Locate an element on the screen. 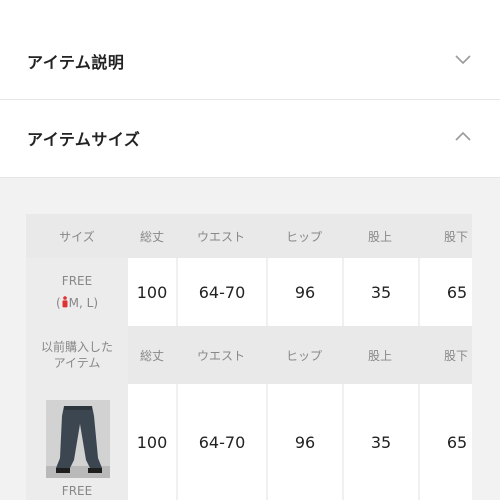  prev-column-hip: ヒップ is located at coordinates (304, 355).